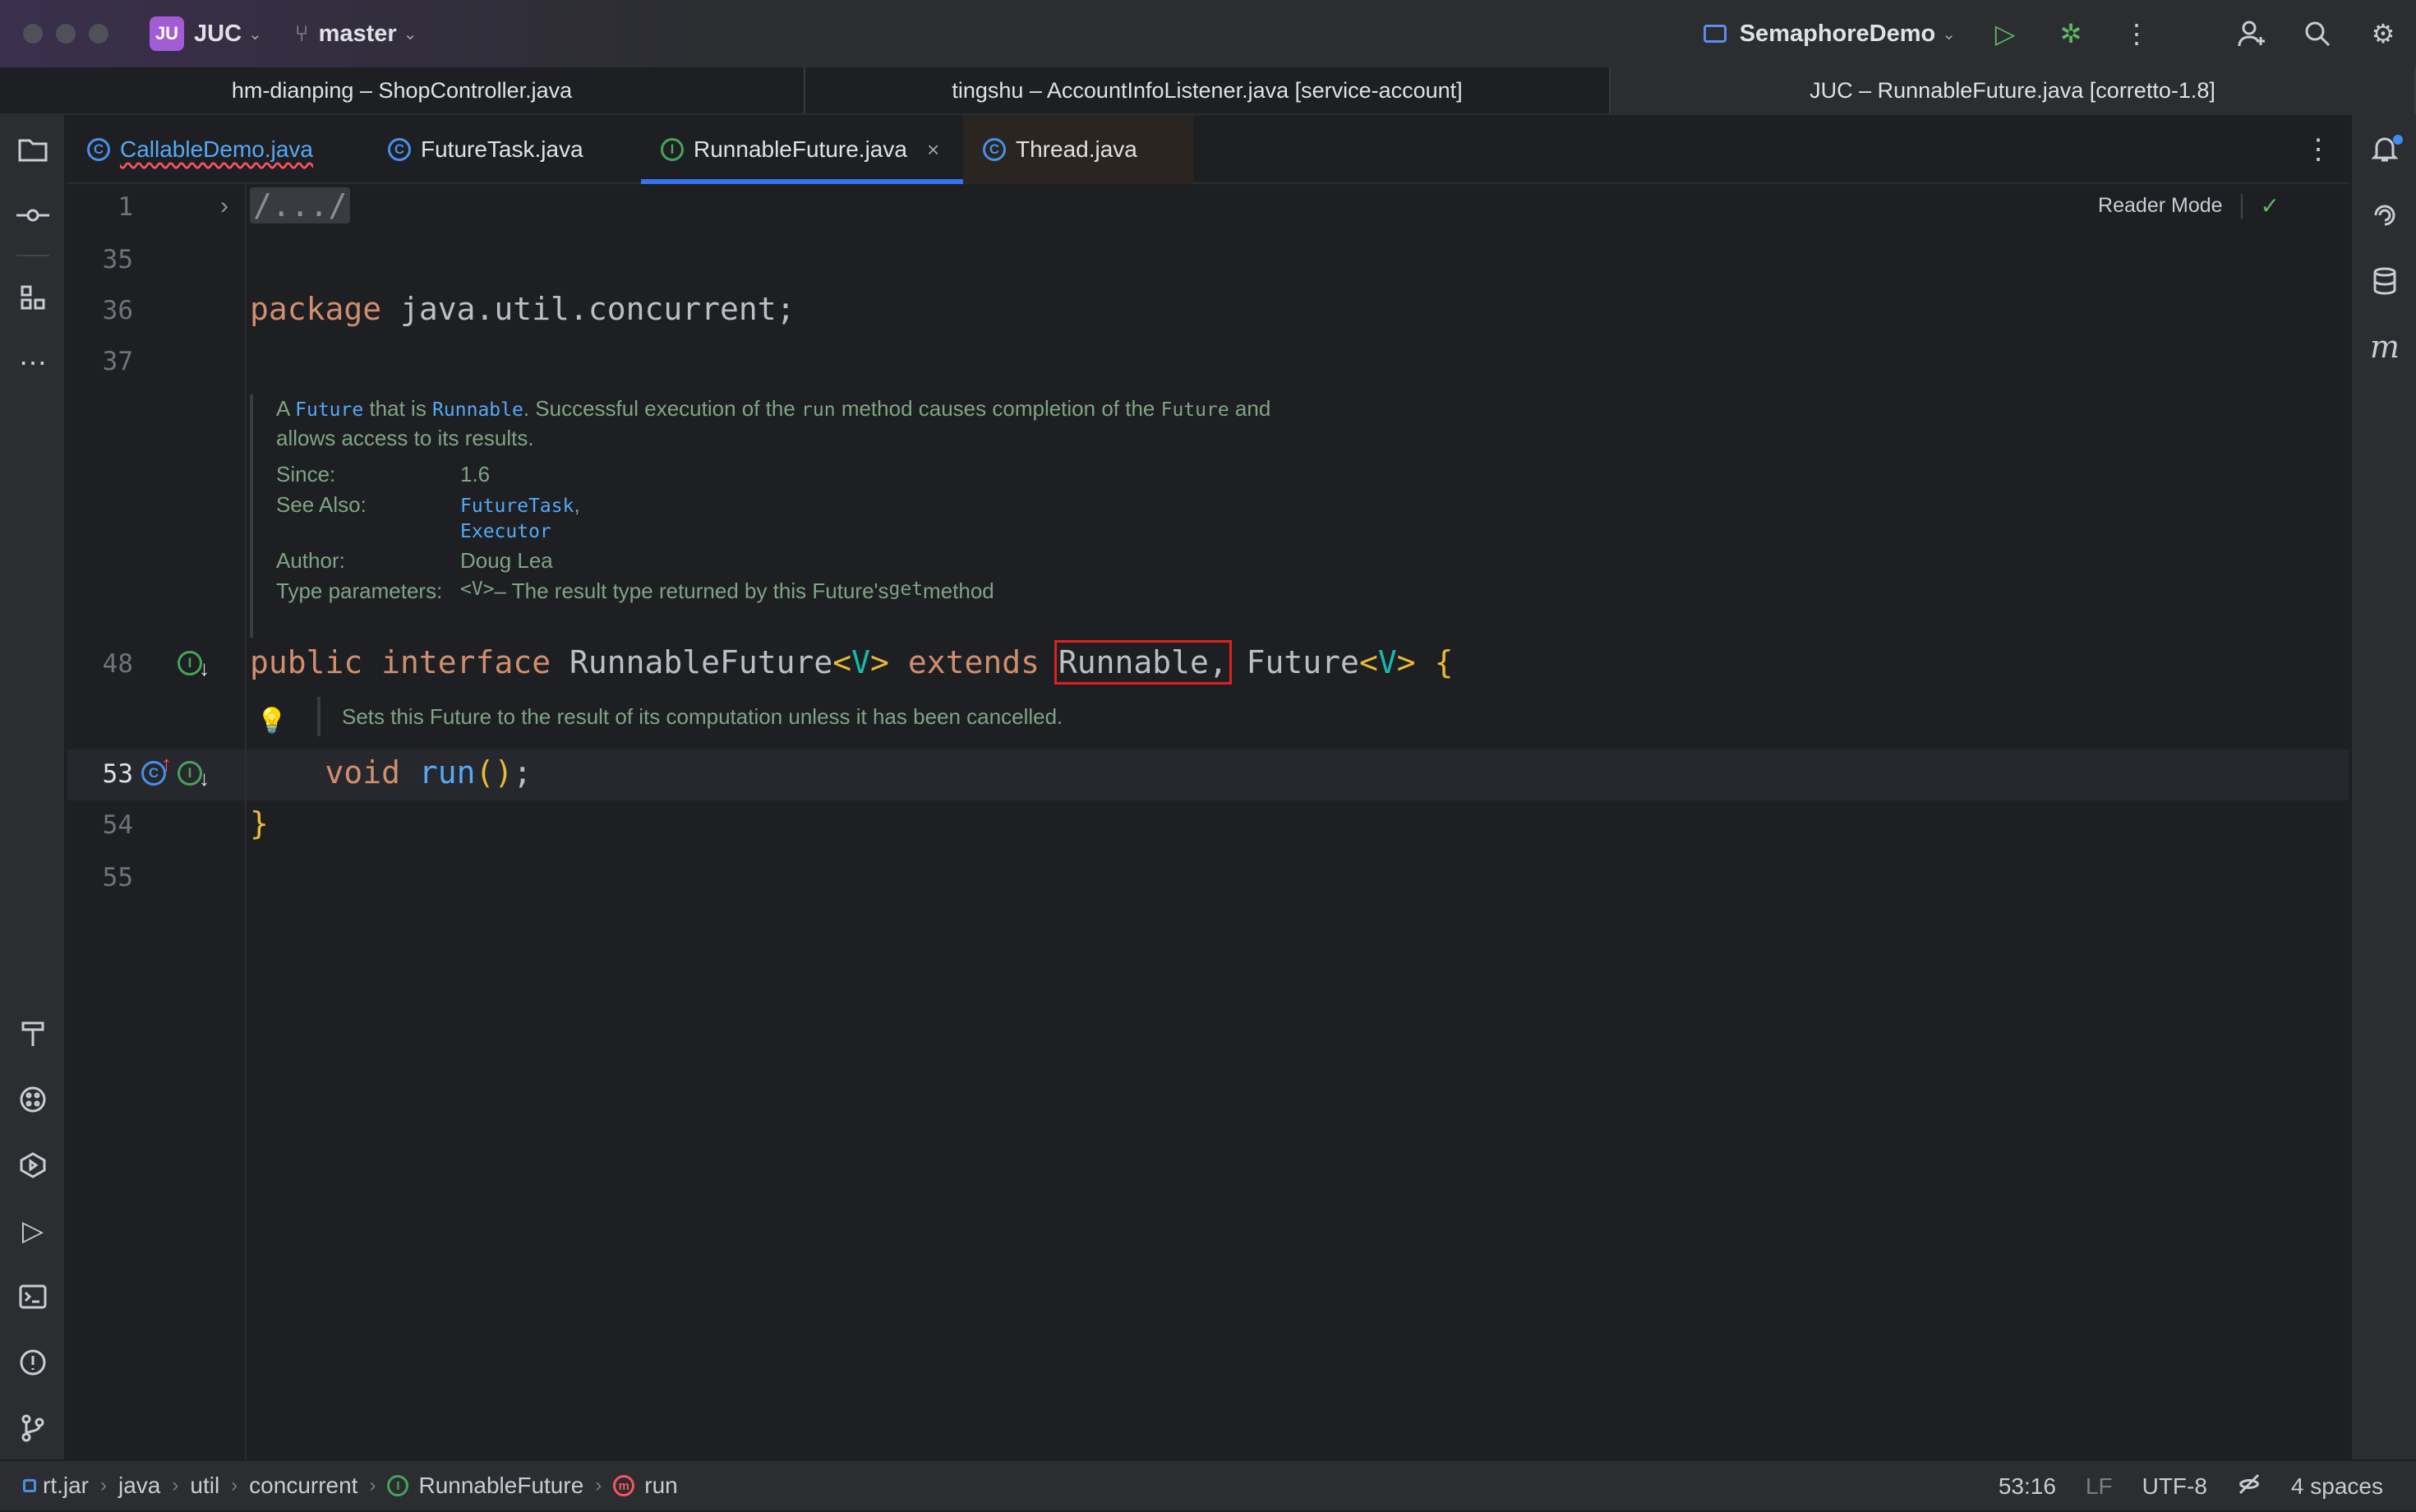  I want to click on breadcrumb-item: RunnableFuture, so click(500, 1486).